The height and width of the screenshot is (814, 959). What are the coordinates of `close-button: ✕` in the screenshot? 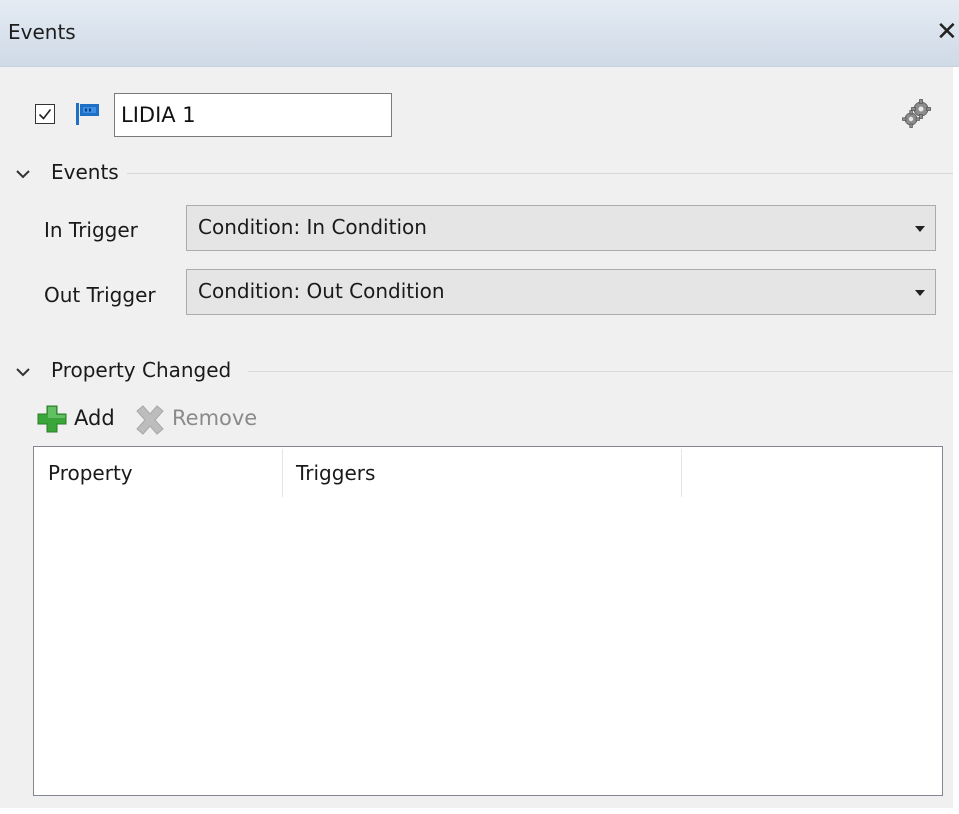 It's located at (947, 32).